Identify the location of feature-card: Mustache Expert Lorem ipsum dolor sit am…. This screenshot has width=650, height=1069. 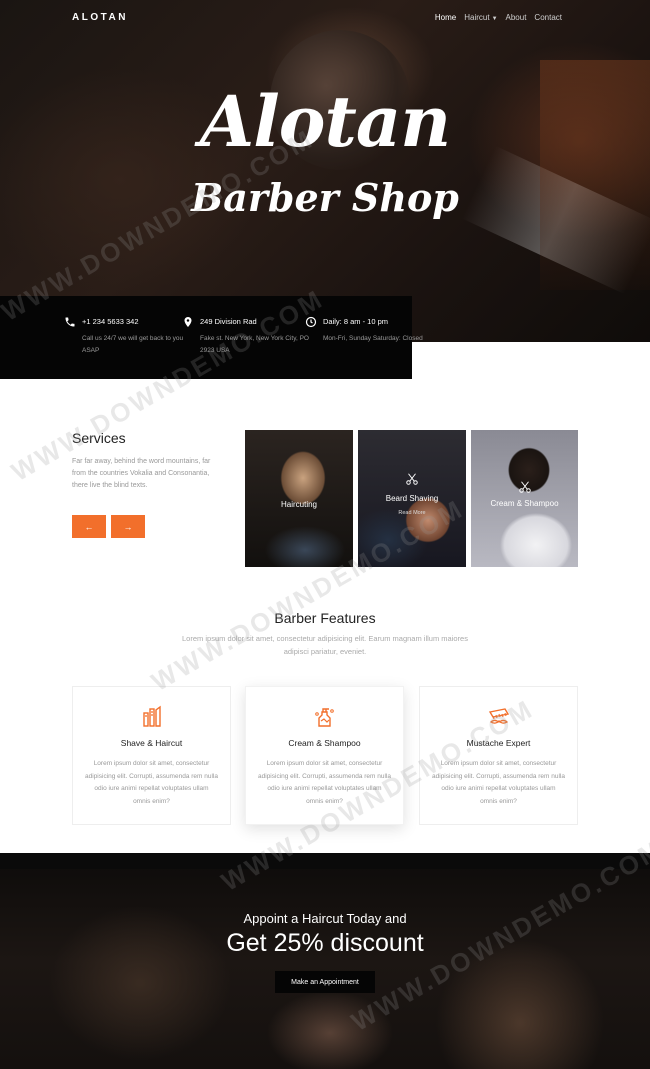
(498, 755).